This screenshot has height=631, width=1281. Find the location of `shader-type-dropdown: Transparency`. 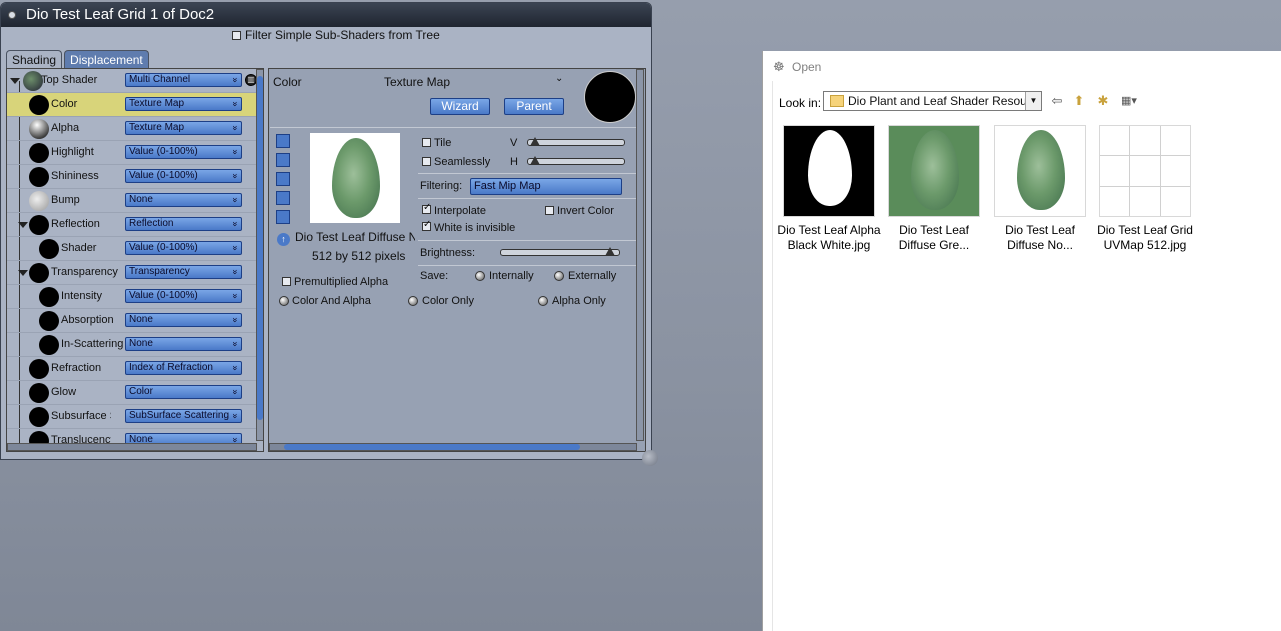

shader-type-dropdown: Transparency is located at coordinates (183, 272).